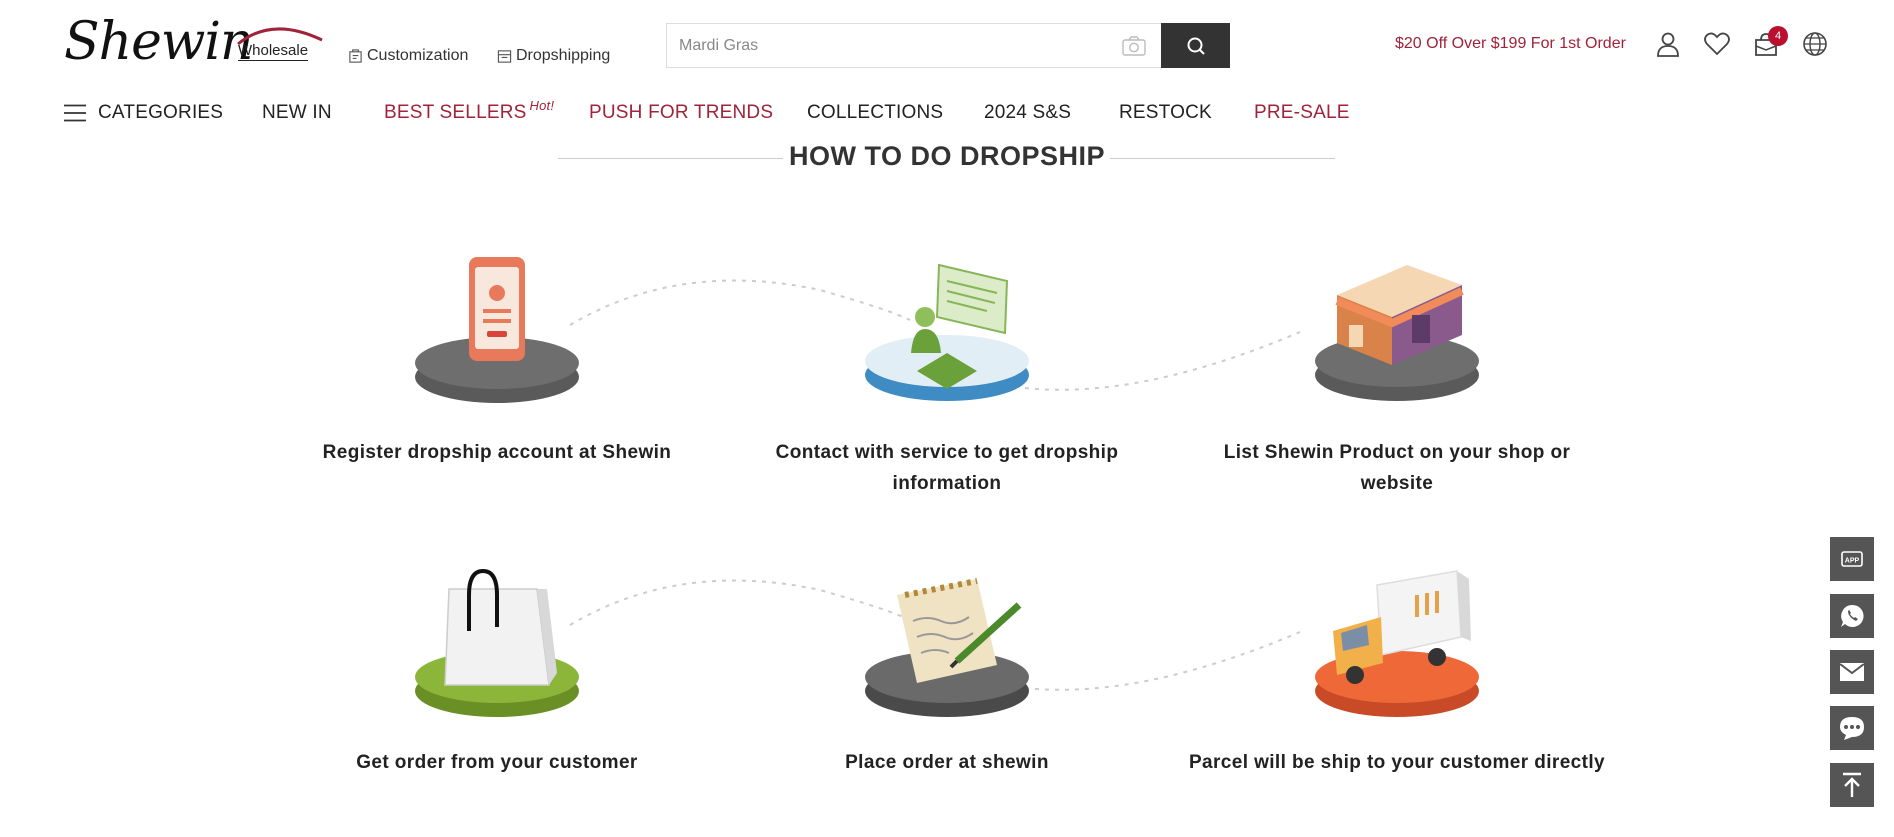 Image resolution: width=1894 pixels, height=837 pixels. I want to click on whatsapp-icon, so click(1852, 615).